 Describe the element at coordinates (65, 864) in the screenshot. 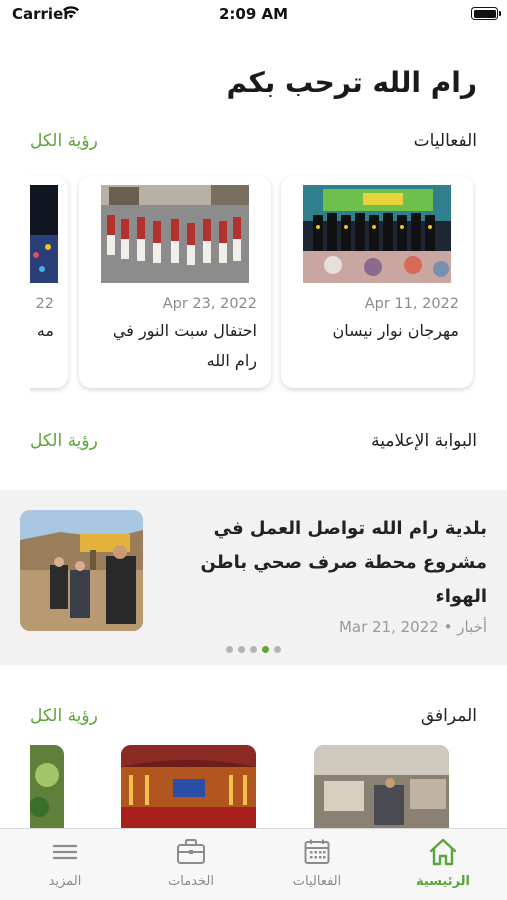

I see `tab-more: المزيد` at that location.